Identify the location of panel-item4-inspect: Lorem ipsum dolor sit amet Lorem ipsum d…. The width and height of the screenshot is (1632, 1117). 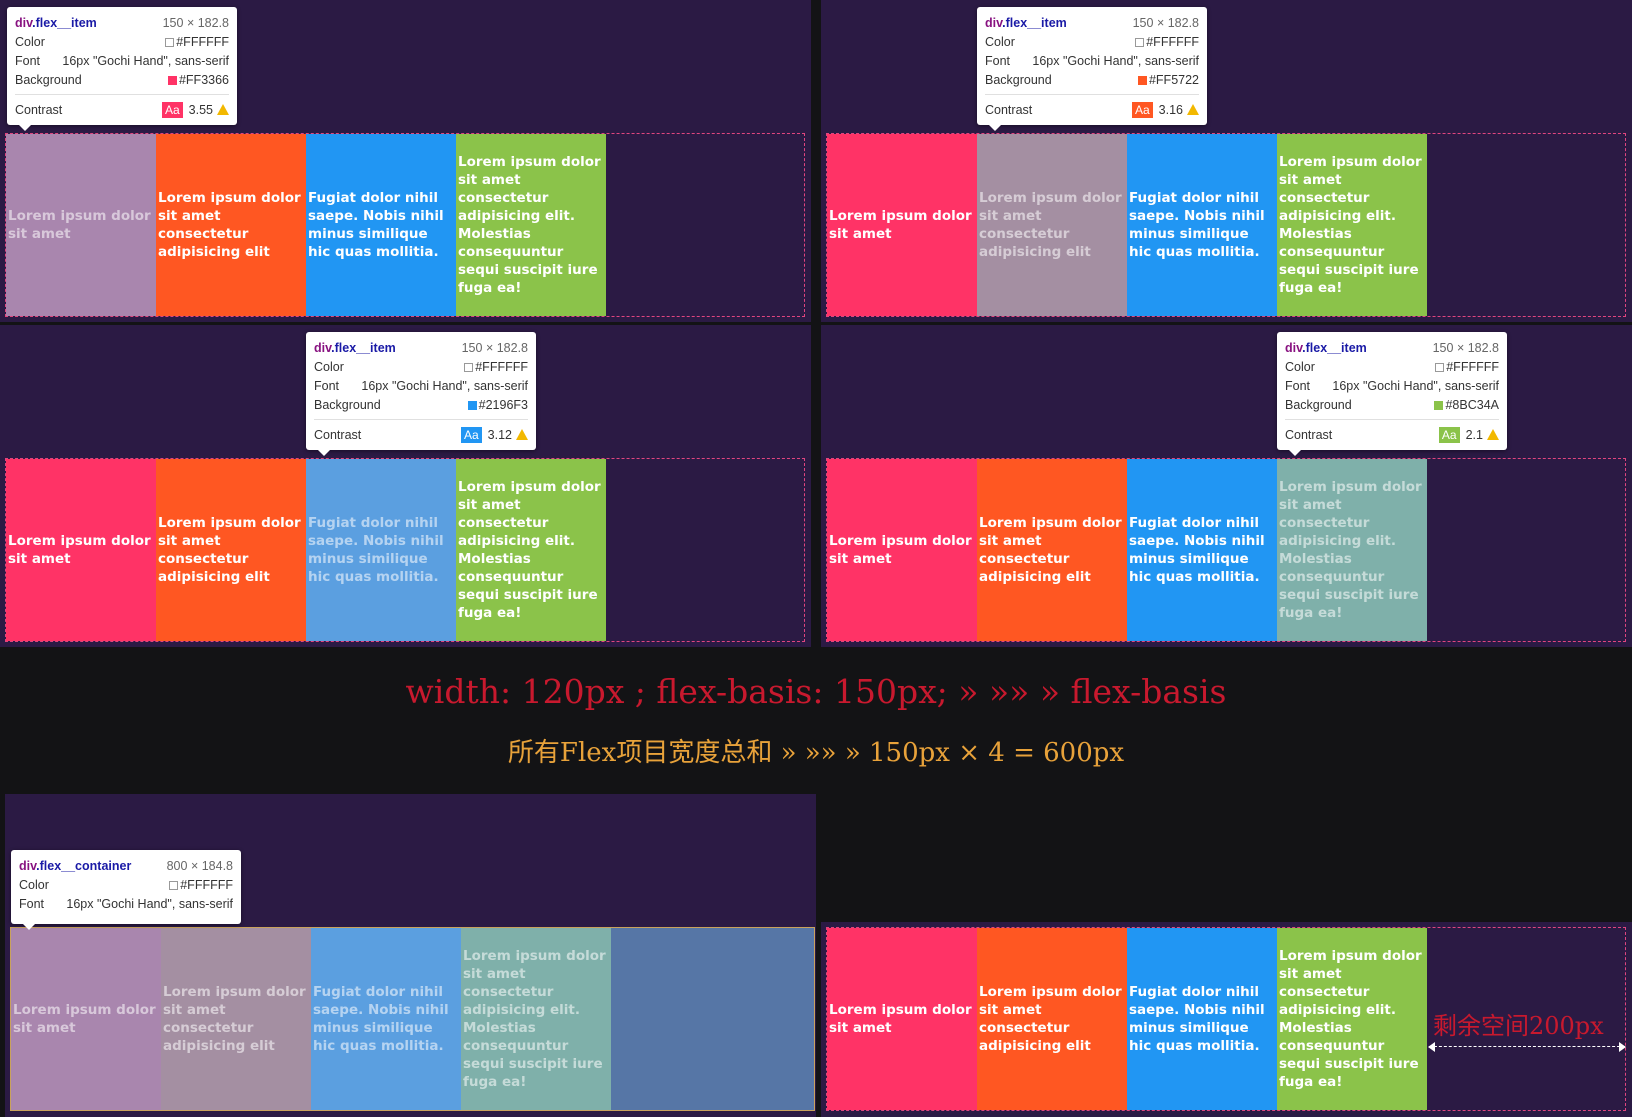
(1226, 486).